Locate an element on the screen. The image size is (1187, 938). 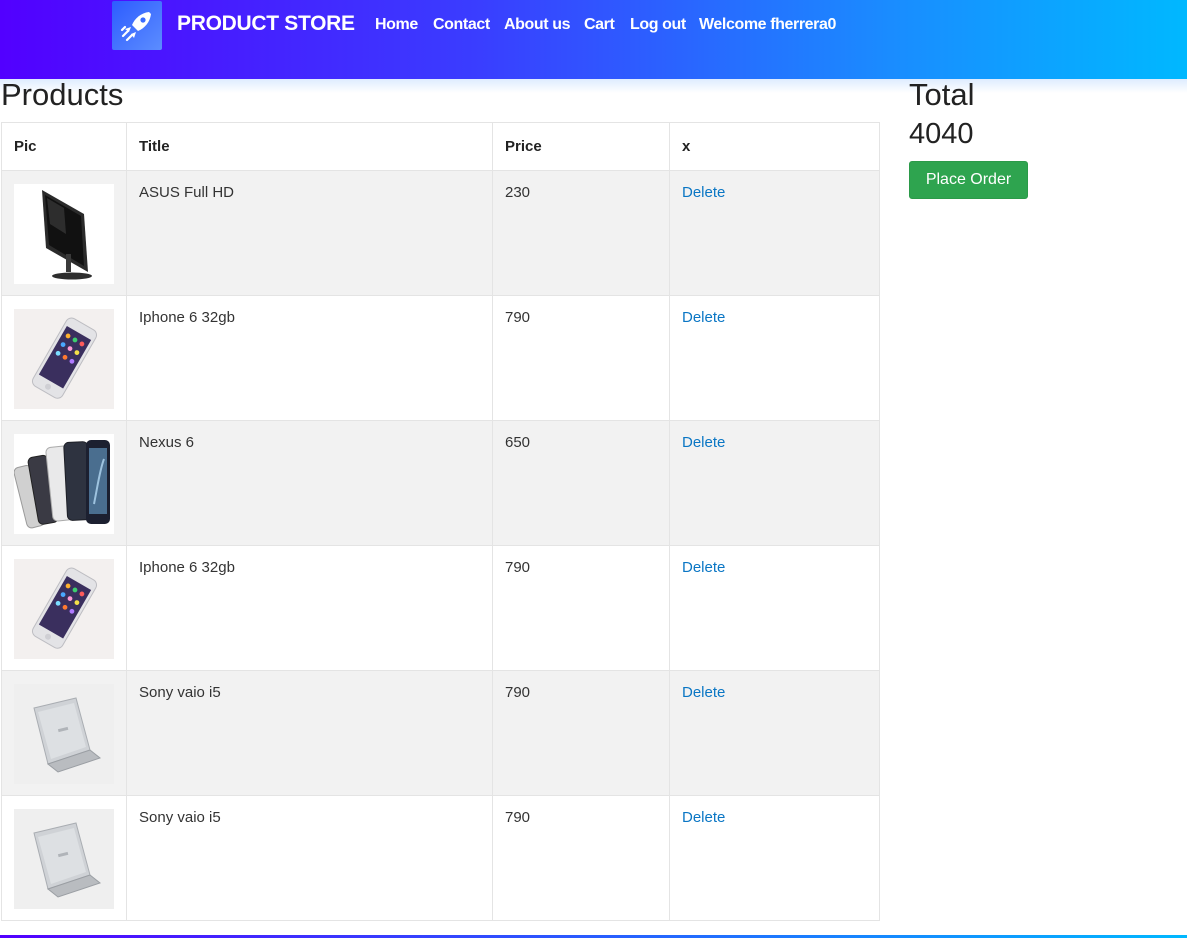
nav-home: Home is located at coordinates (396, 25).